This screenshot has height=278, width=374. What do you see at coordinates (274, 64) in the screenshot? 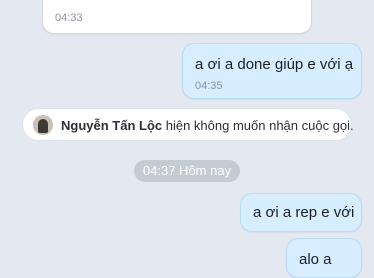
I see `message-text: a ơi a done giúp e với ạ` at bounding box center [274, 64].